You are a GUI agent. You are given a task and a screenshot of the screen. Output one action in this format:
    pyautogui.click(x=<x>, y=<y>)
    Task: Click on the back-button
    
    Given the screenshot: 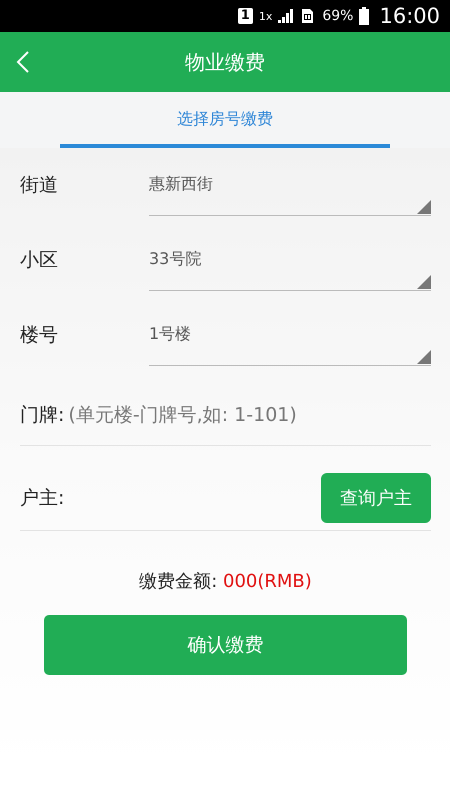 What is the action you would take?
    pyautogui.click(x=23, y=62)
    